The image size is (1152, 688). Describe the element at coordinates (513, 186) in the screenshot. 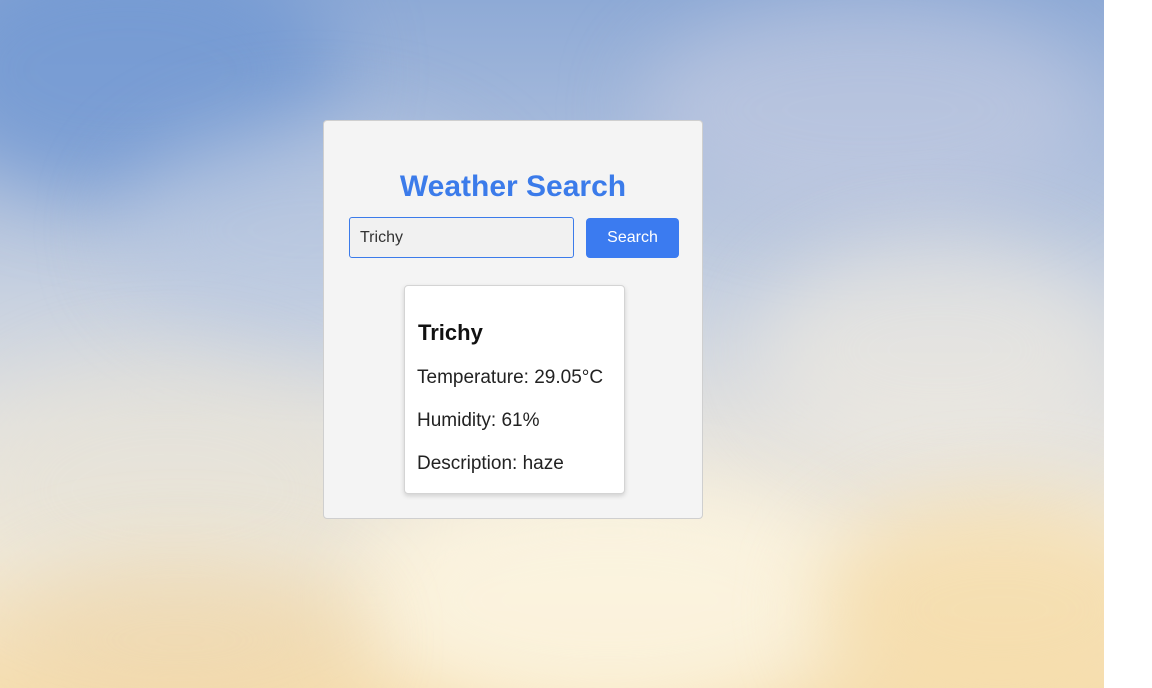

I see `page-title: Weather Search` at that location.